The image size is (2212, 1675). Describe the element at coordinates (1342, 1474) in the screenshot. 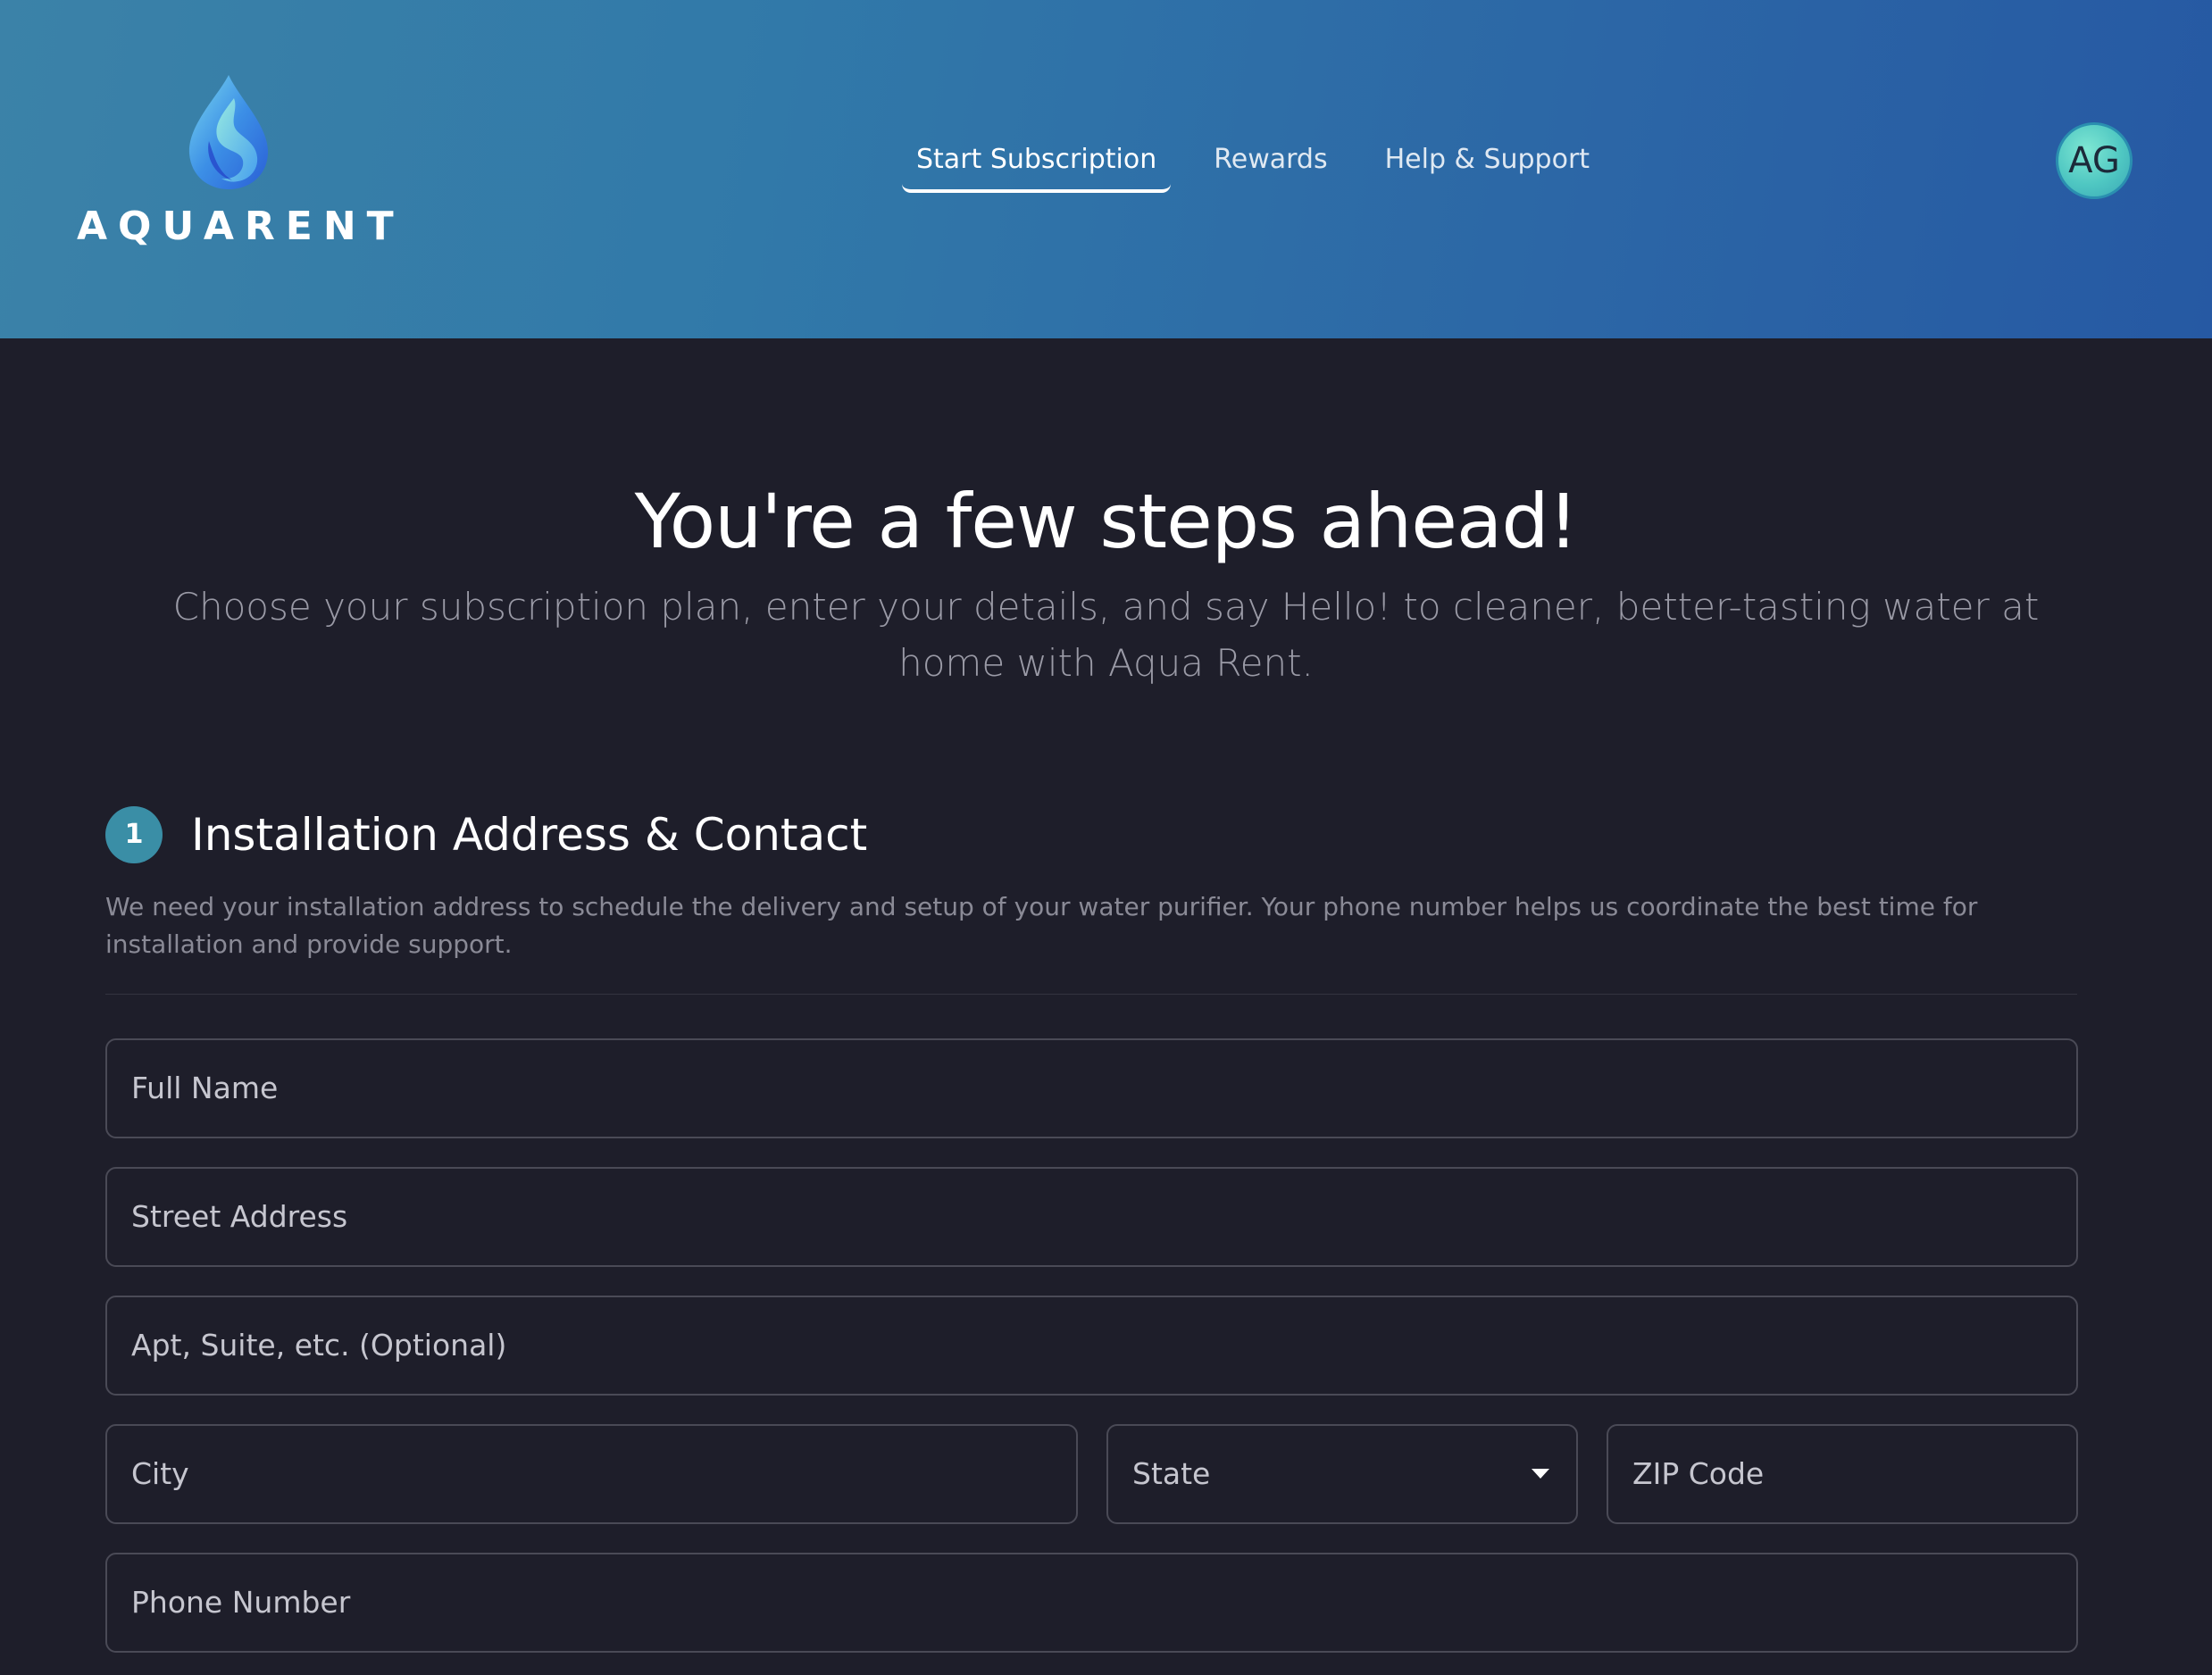

I see `state-select: State` at that location.